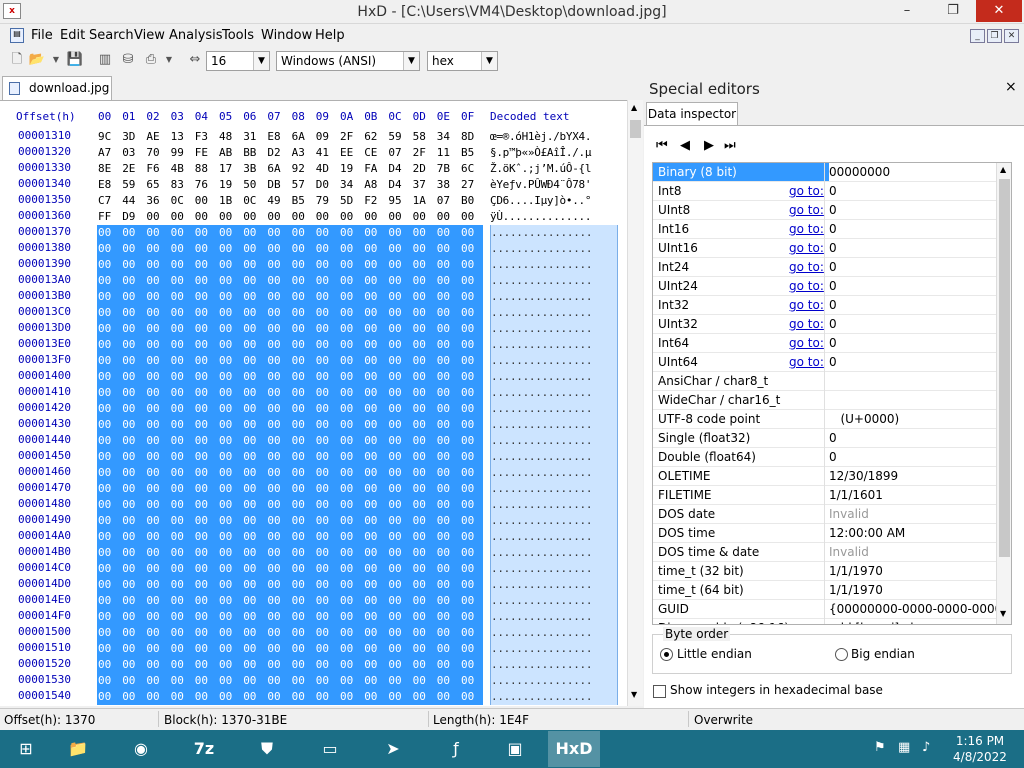 The image size is (1024, 768). Describe the element at coordinates (303, 153) in the screenshot. I see `hex-byte: A3` at that location.